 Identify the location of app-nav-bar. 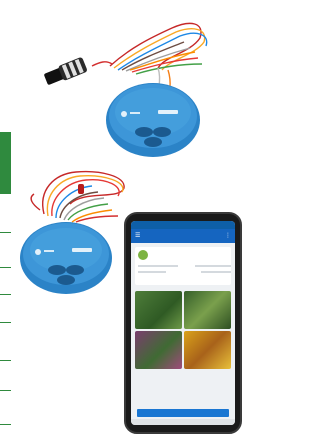
(183, 422).